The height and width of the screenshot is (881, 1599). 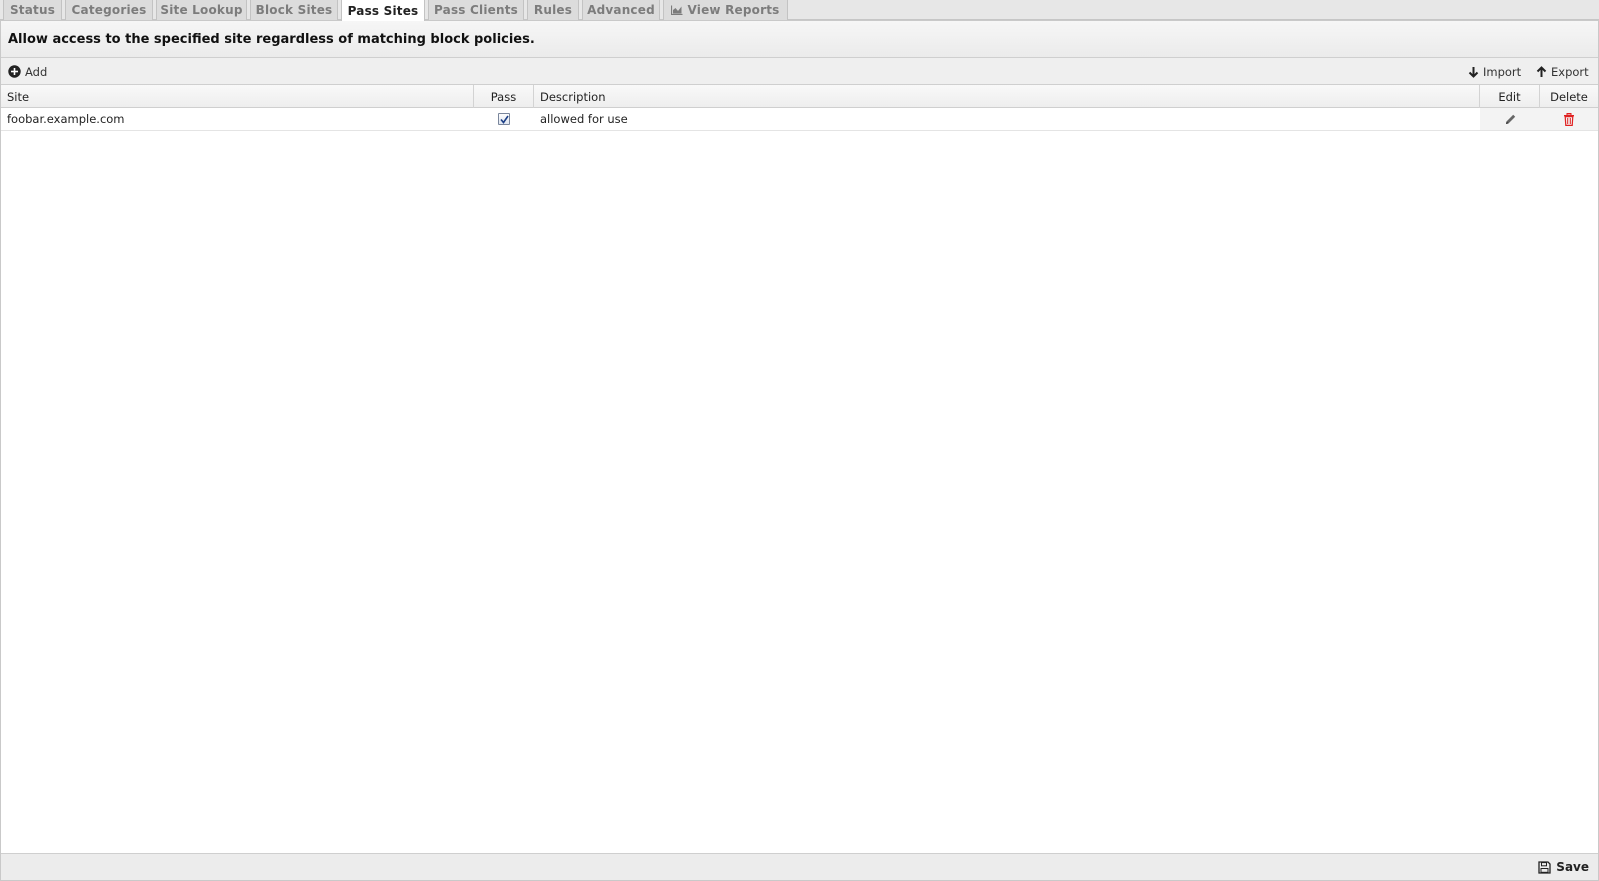 I want to click on tab-label: Pass Sites, so click(x=383, y=10).